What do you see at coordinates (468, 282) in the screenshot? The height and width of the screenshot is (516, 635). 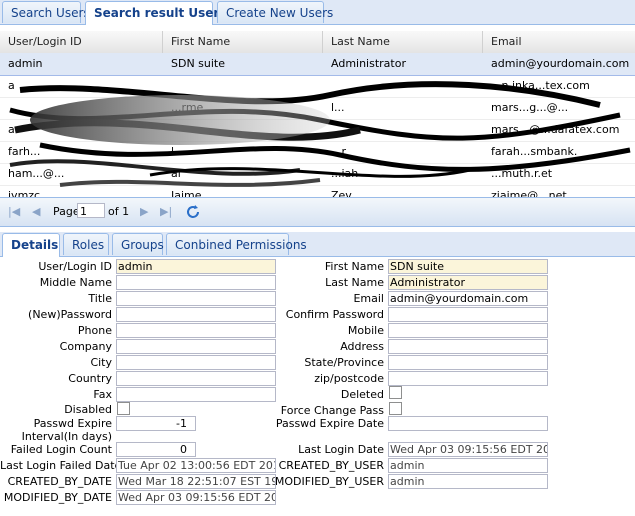 I see `last-name-field: Administrator` at bounding box center [468, 282].